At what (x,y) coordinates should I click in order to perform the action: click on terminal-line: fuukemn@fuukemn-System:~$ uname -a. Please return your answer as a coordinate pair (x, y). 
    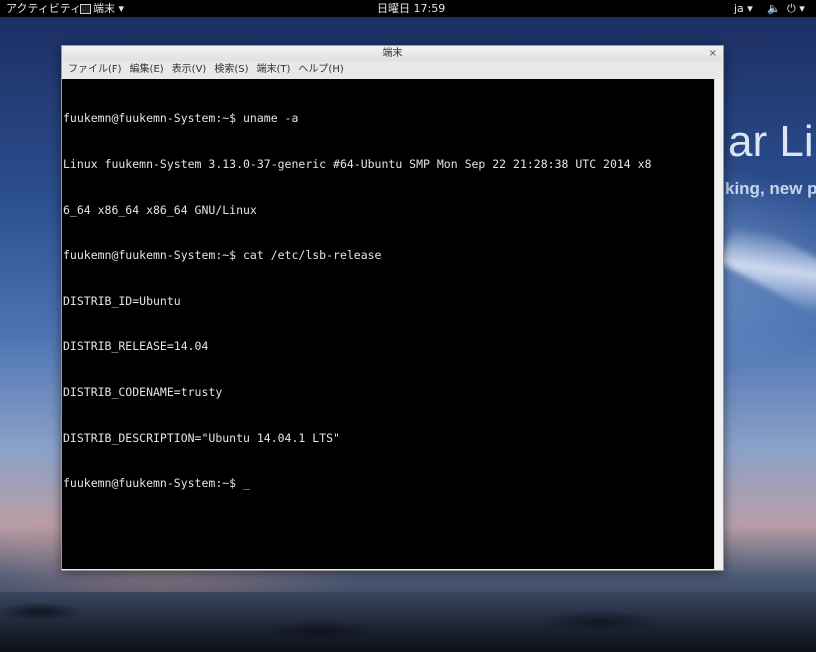
    Looking at the image, I should click on (181, 118).